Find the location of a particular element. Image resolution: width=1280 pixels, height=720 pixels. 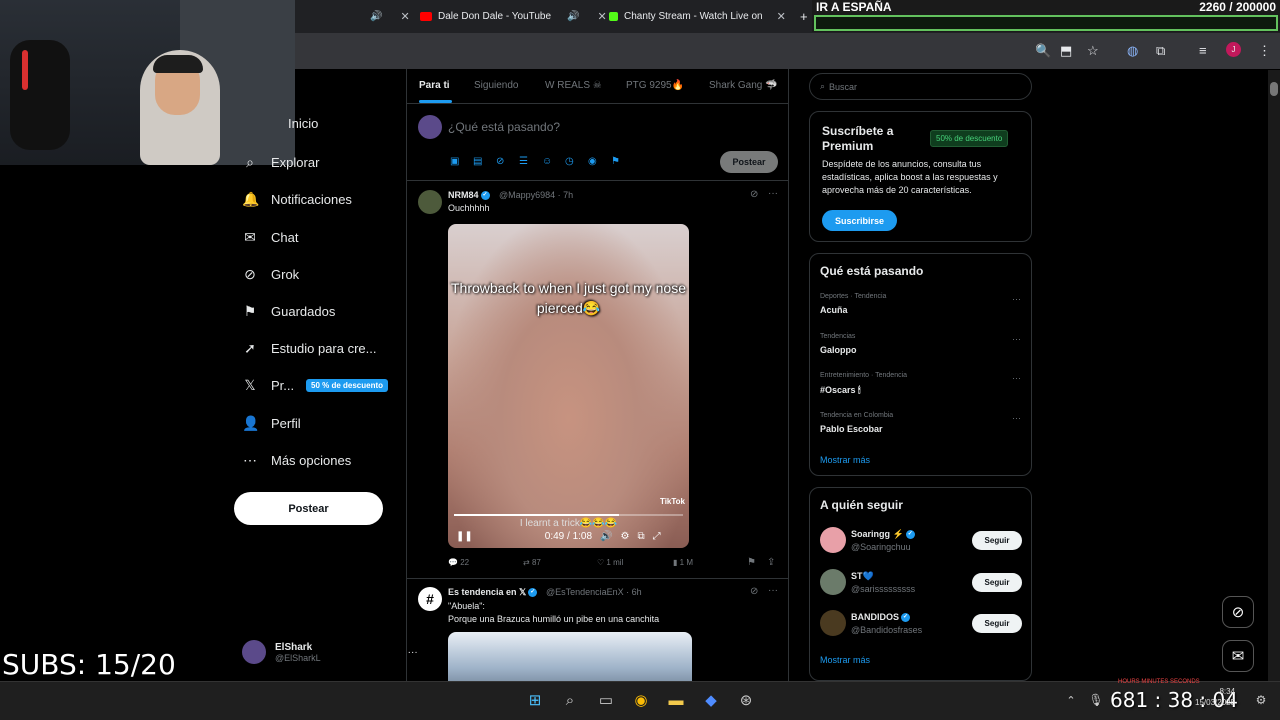

clock: 8:34 15/03/2025 is located at coordinates (1215, 697).